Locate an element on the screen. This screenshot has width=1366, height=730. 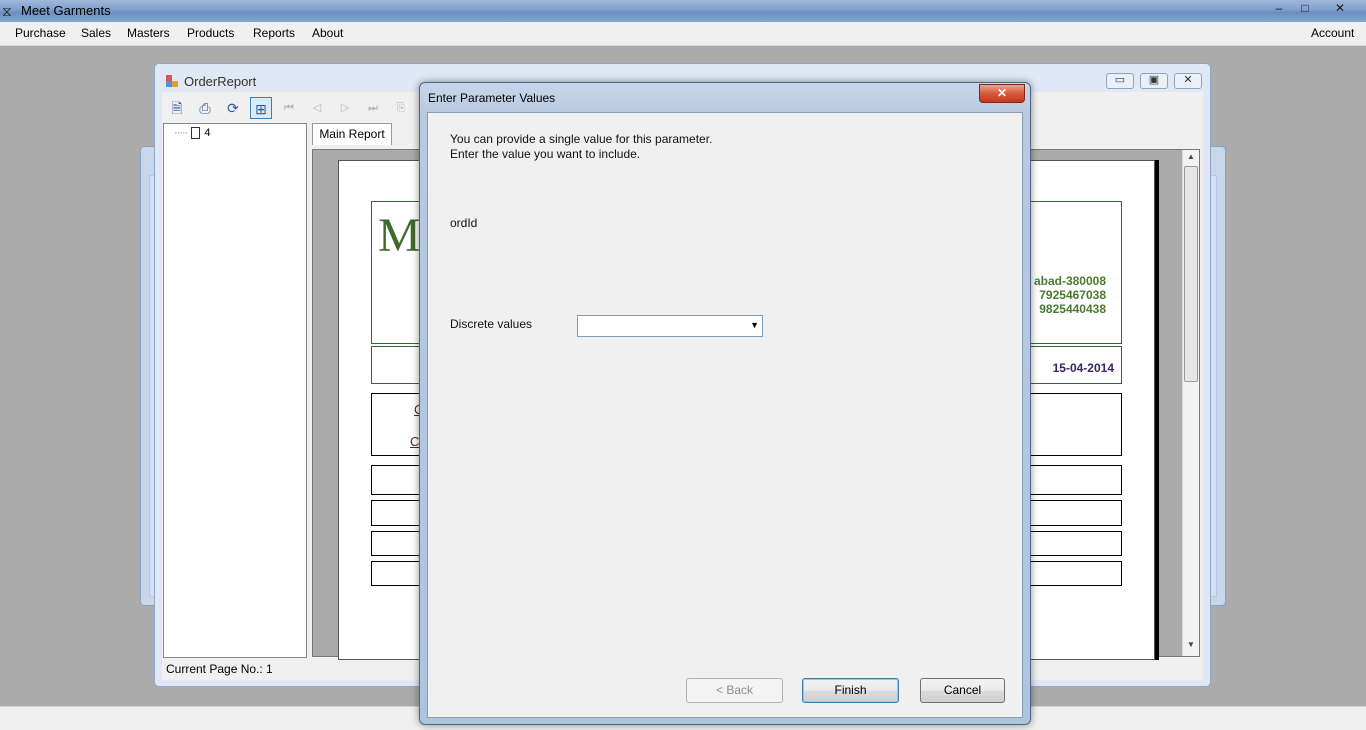
chevron-down-icon: ▼ is located at coordinates (754, 325).